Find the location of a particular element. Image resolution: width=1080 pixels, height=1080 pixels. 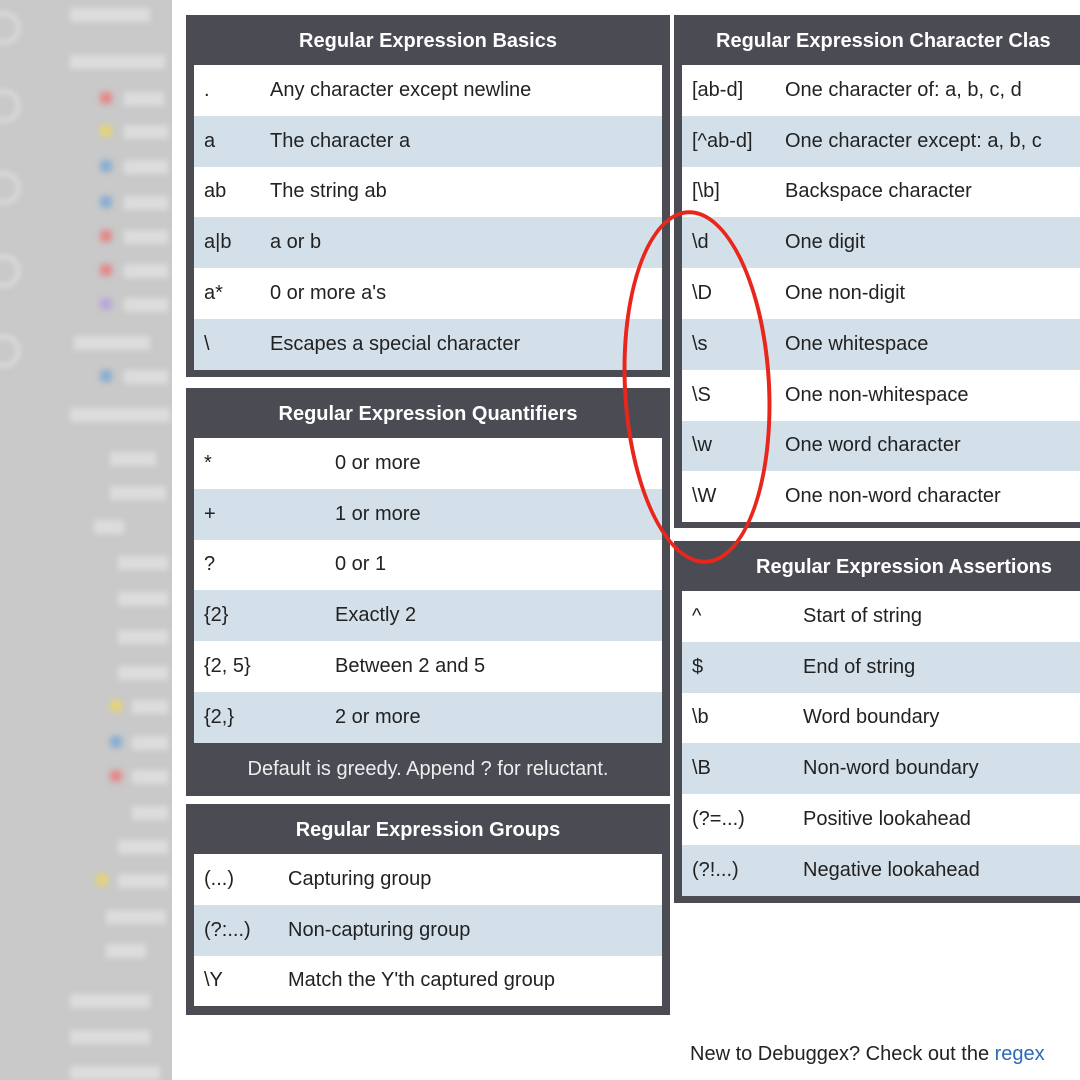

regex-symbol: {2, 5} is located at coordinates (227, 666).